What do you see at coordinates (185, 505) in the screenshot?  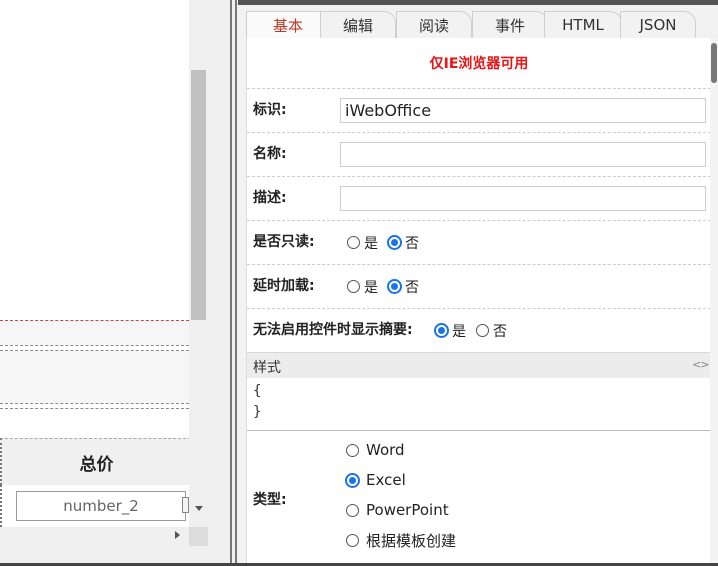 I see `field-handle-button` at bounding box center [185, 505].